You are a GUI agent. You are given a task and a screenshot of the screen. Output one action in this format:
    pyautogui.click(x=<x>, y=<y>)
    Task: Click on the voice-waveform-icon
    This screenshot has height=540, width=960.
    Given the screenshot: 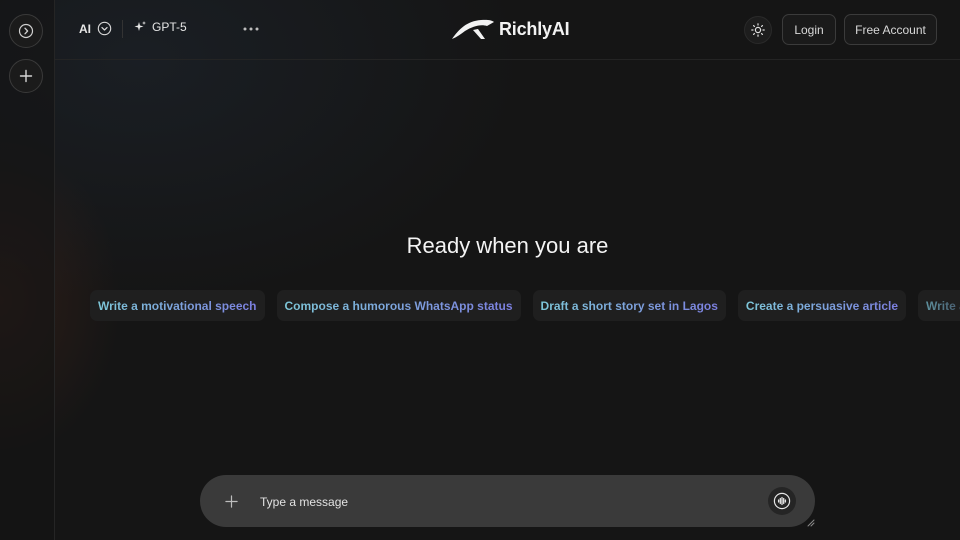 What is the action you would take?
    pyautogui.click(x=782, y=501)
    